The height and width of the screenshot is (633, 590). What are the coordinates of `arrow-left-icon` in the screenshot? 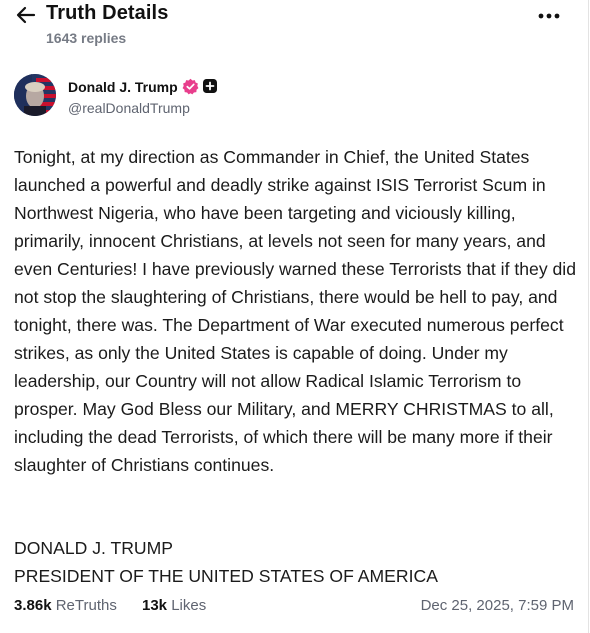 It's located at (26, 15).